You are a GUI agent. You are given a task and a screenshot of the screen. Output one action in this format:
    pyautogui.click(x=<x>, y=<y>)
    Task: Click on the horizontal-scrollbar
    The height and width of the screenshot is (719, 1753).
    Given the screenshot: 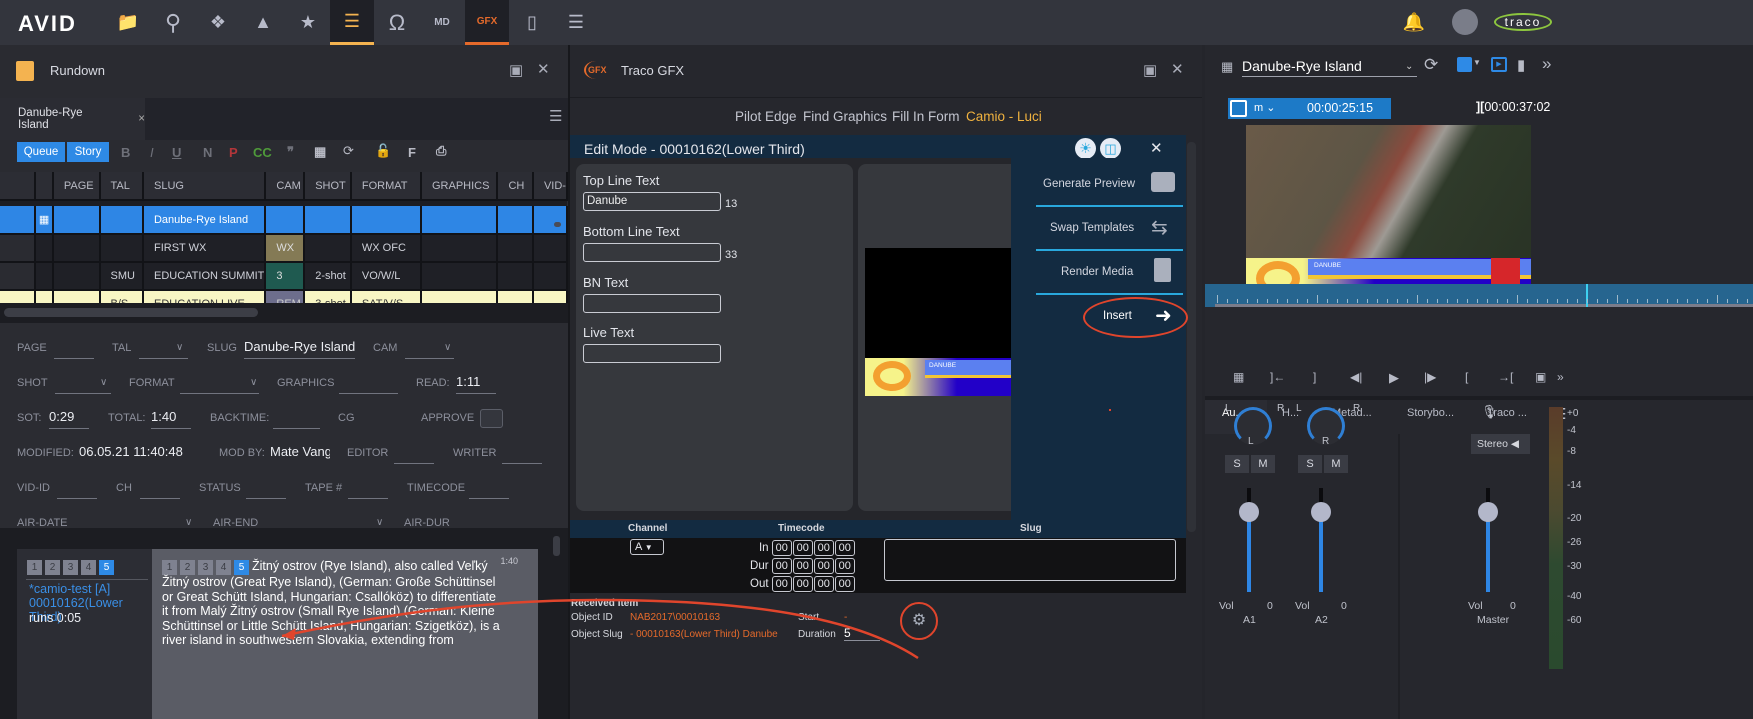 What is the action you would take?
    pyautogui.click(x=131, y=312)
    